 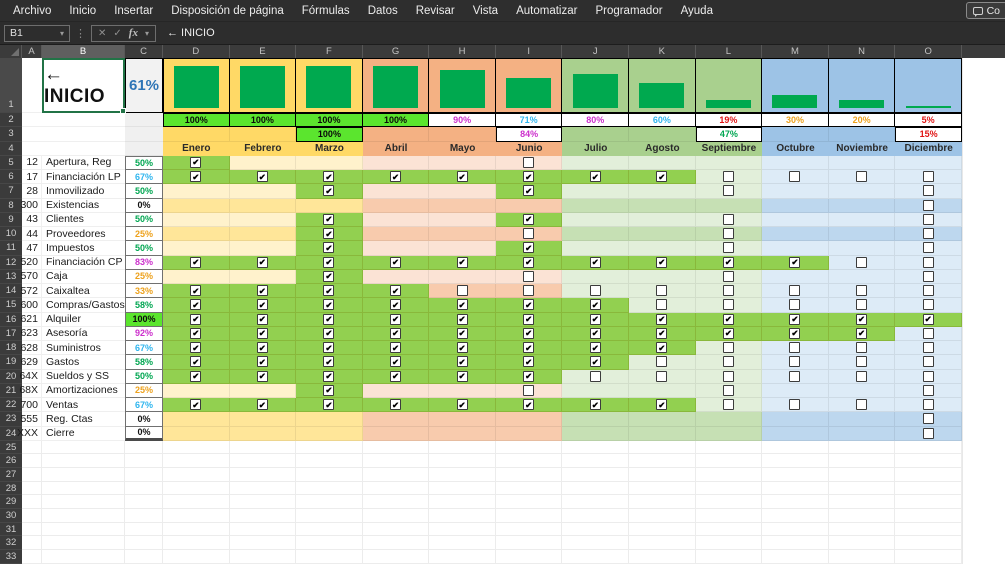 What do you see at coordinates (326, 10) in the screenshot?
I see `menu-item: Fórmulas` at bounding box center [326, 10].